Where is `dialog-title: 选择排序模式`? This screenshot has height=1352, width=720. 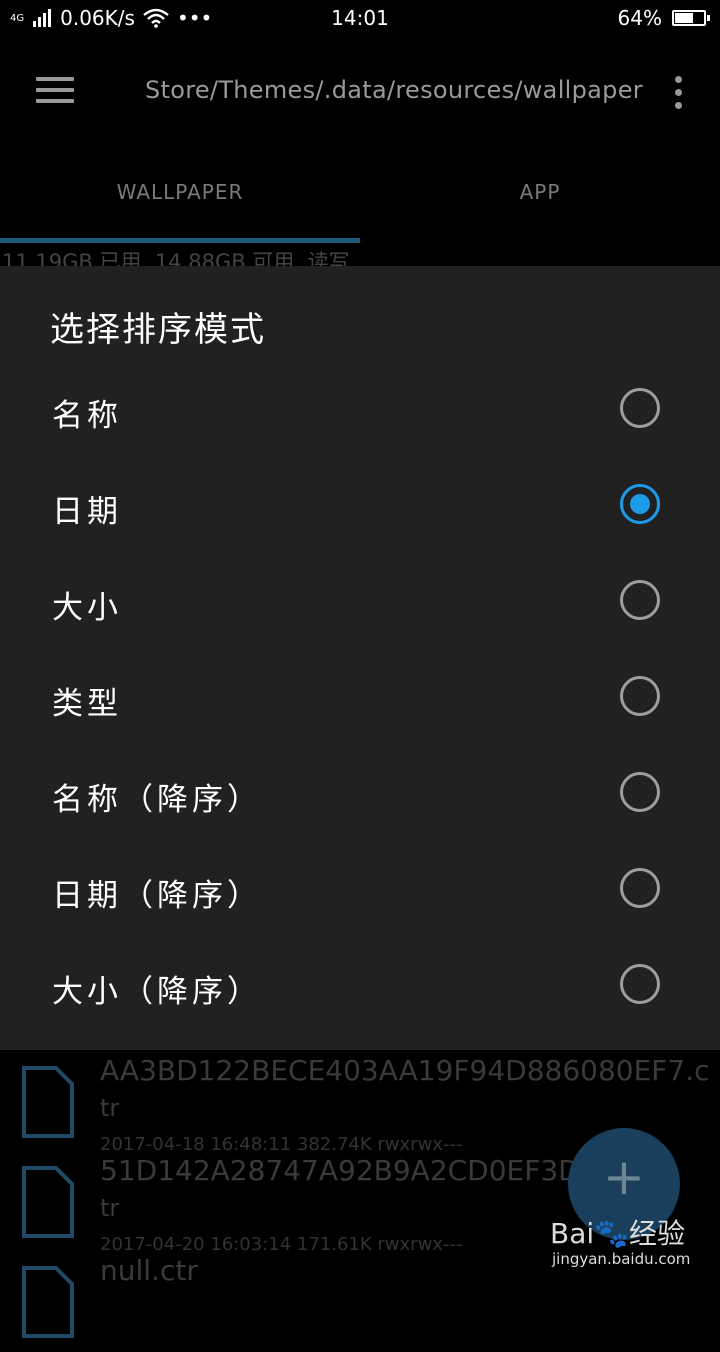
dialog-title: 选择排序模式 is located at coordinates (158, 330).